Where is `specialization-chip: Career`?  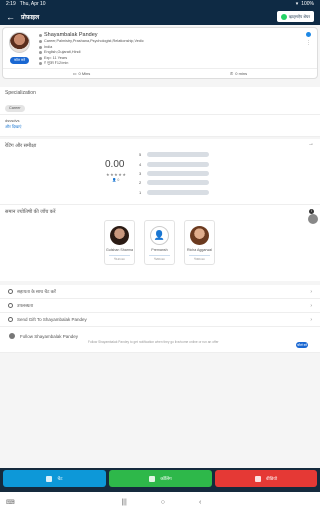
specialization-chip: Career is located at coordinates (15, 108).